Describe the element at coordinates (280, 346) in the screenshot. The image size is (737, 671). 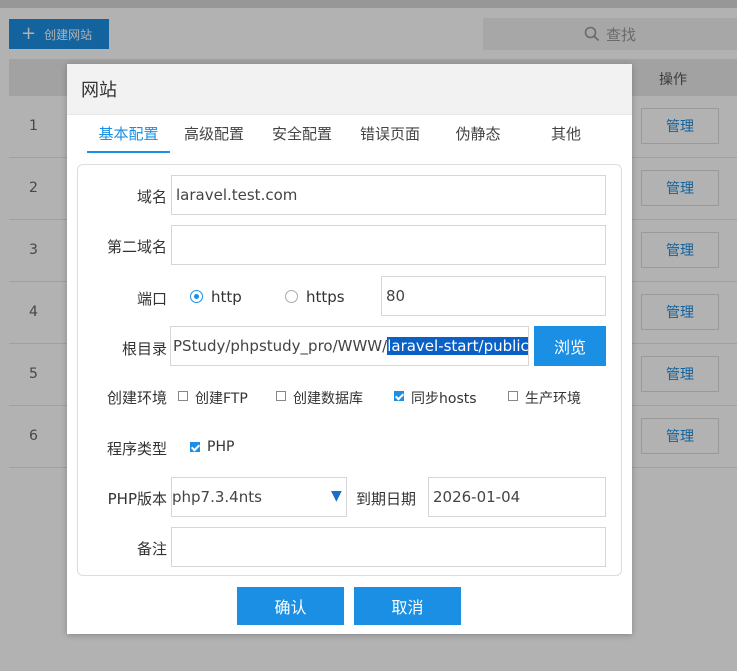
I see `root-dir-value-prefix: PStudy/phpstudy_pro/WWW/` at that location.